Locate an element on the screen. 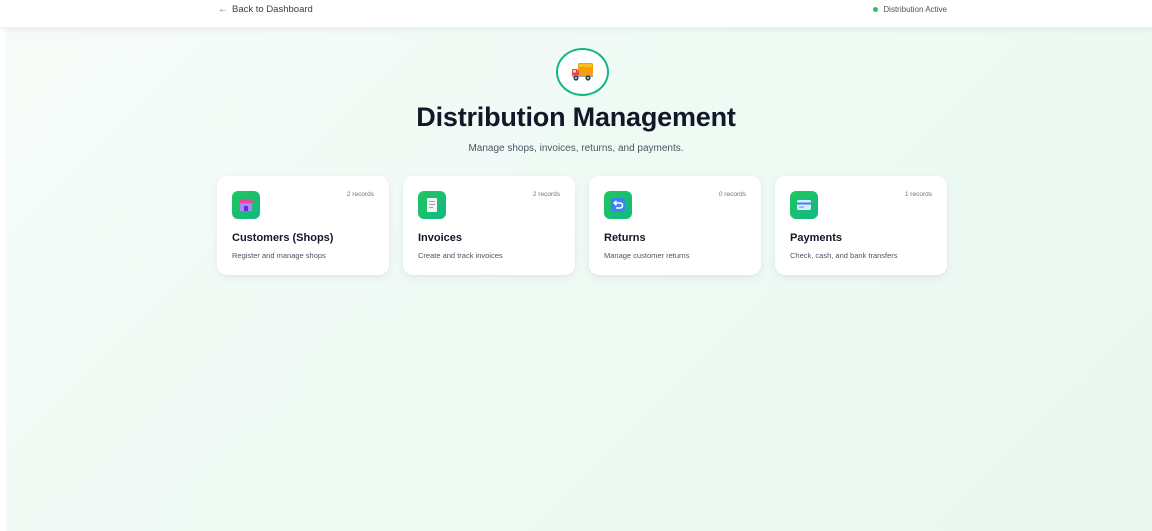  back-to-dashboard-link: ← Back to Dashboard is located at coordinates (265, 9).